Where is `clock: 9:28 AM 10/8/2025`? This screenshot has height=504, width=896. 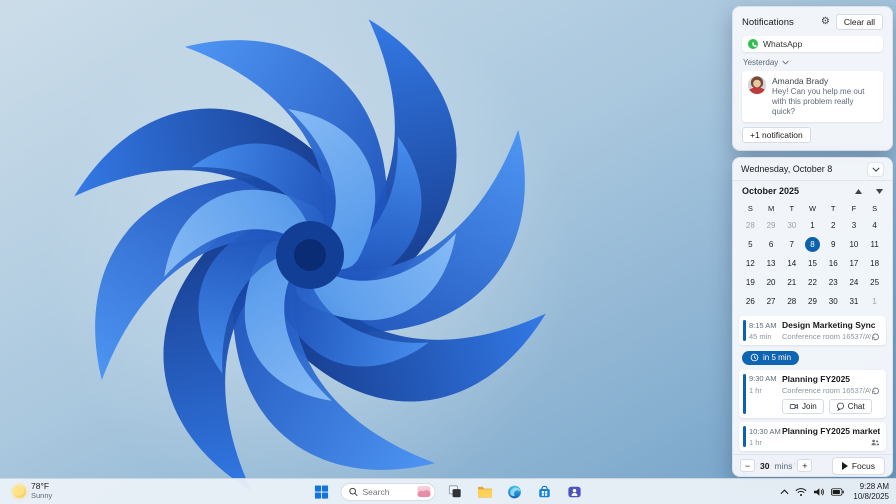
clock: 9:28 AM 10/8/2025 is located at coordinates (871, 492).